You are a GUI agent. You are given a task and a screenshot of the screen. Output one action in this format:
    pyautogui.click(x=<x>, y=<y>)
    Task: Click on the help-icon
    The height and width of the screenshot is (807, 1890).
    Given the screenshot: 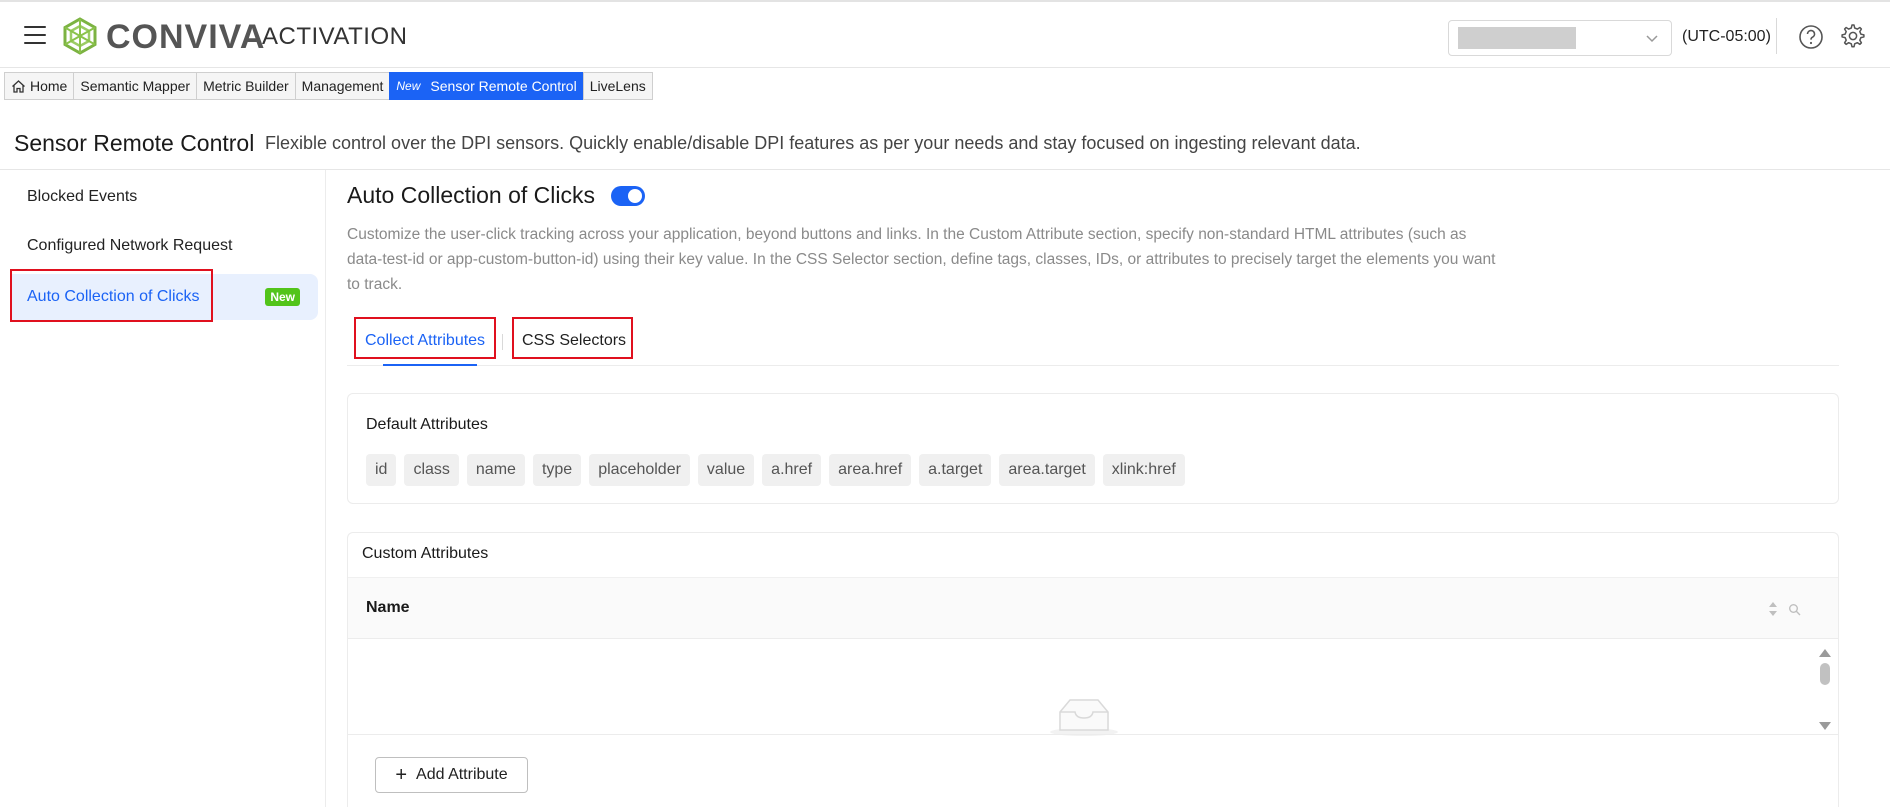 What is the action you would take?
    pyautogui.click(x=1811, y=37)
    